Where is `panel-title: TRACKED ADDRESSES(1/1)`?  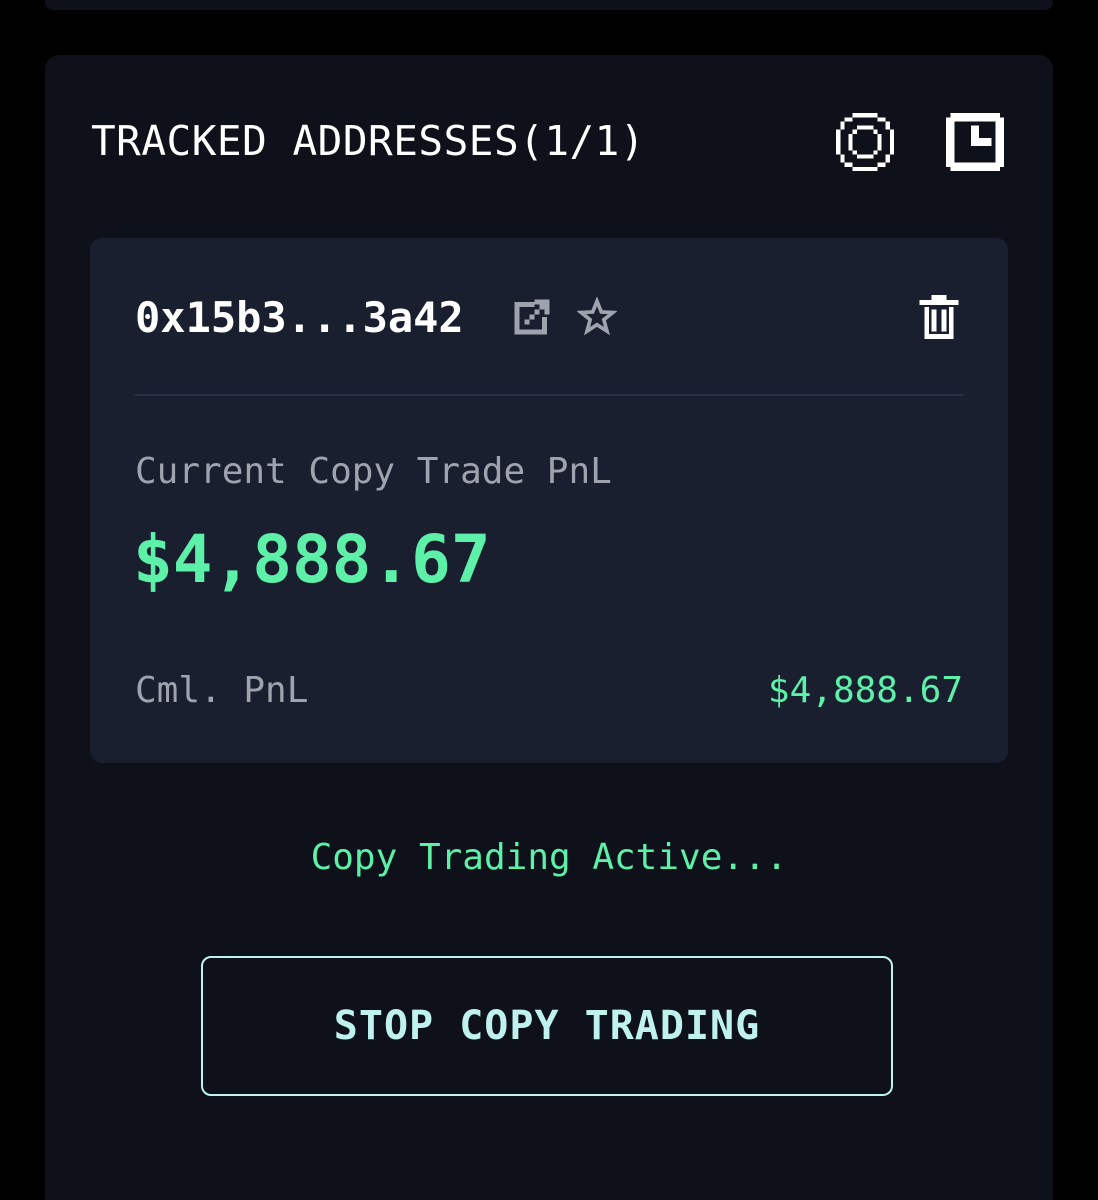 panel-title: TRACKED ADDRESSES(1/1) is located at coordinates (368, 141).